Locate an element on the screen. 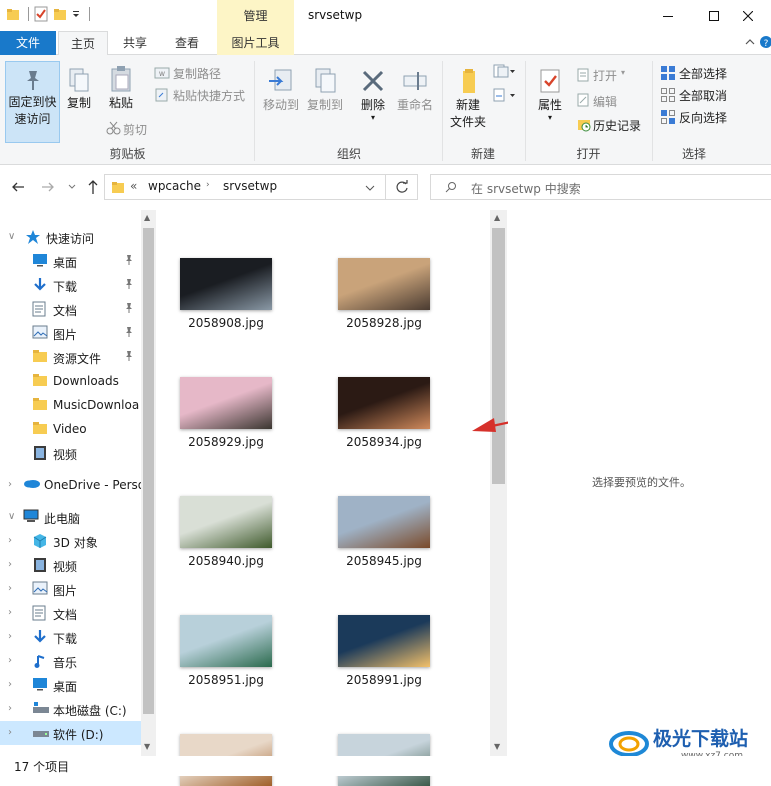 Image resolution: width=771 pixels, height=786 pixels. easy-access-icon is located at coordinates (504, 95).